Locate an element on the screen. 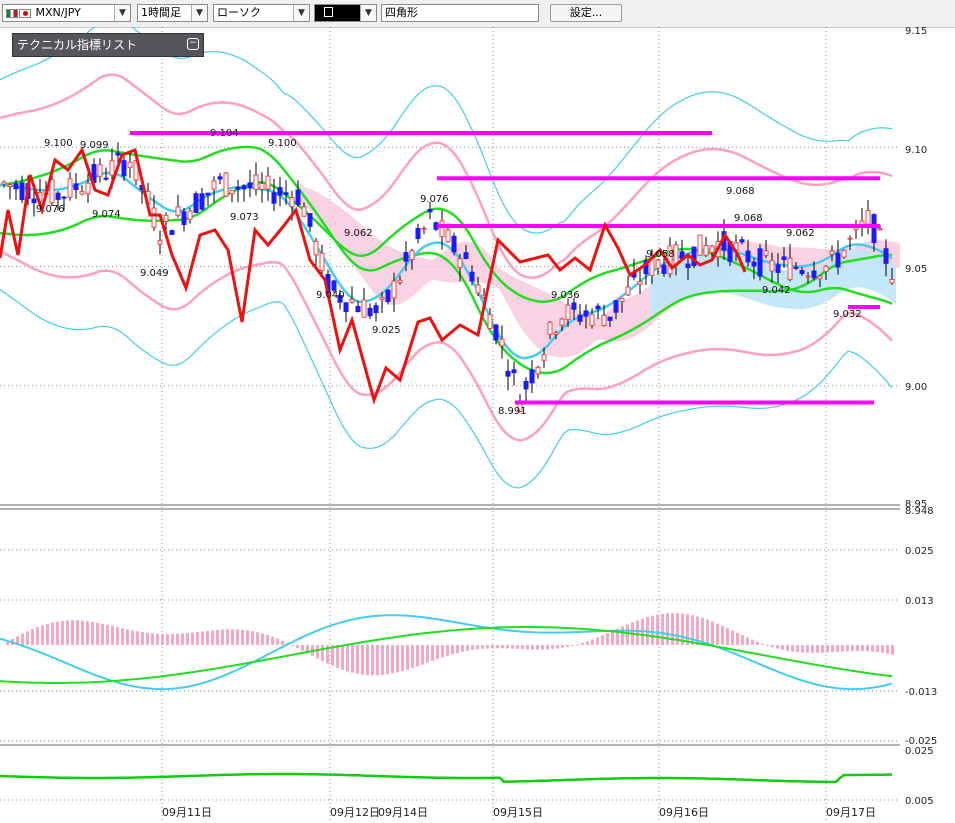 The height and width of the screenshot is (823, 955). price-annotation: 9.062 is located at coordinates (800, 233).